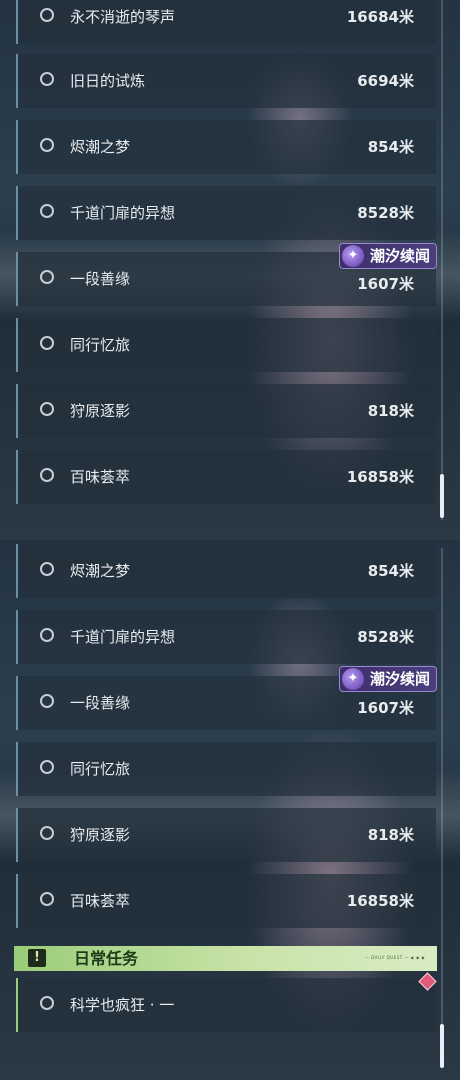 The width and height of the screenshot is (460, 1080). I want to click on alert-icon: !, so click(37, 958).